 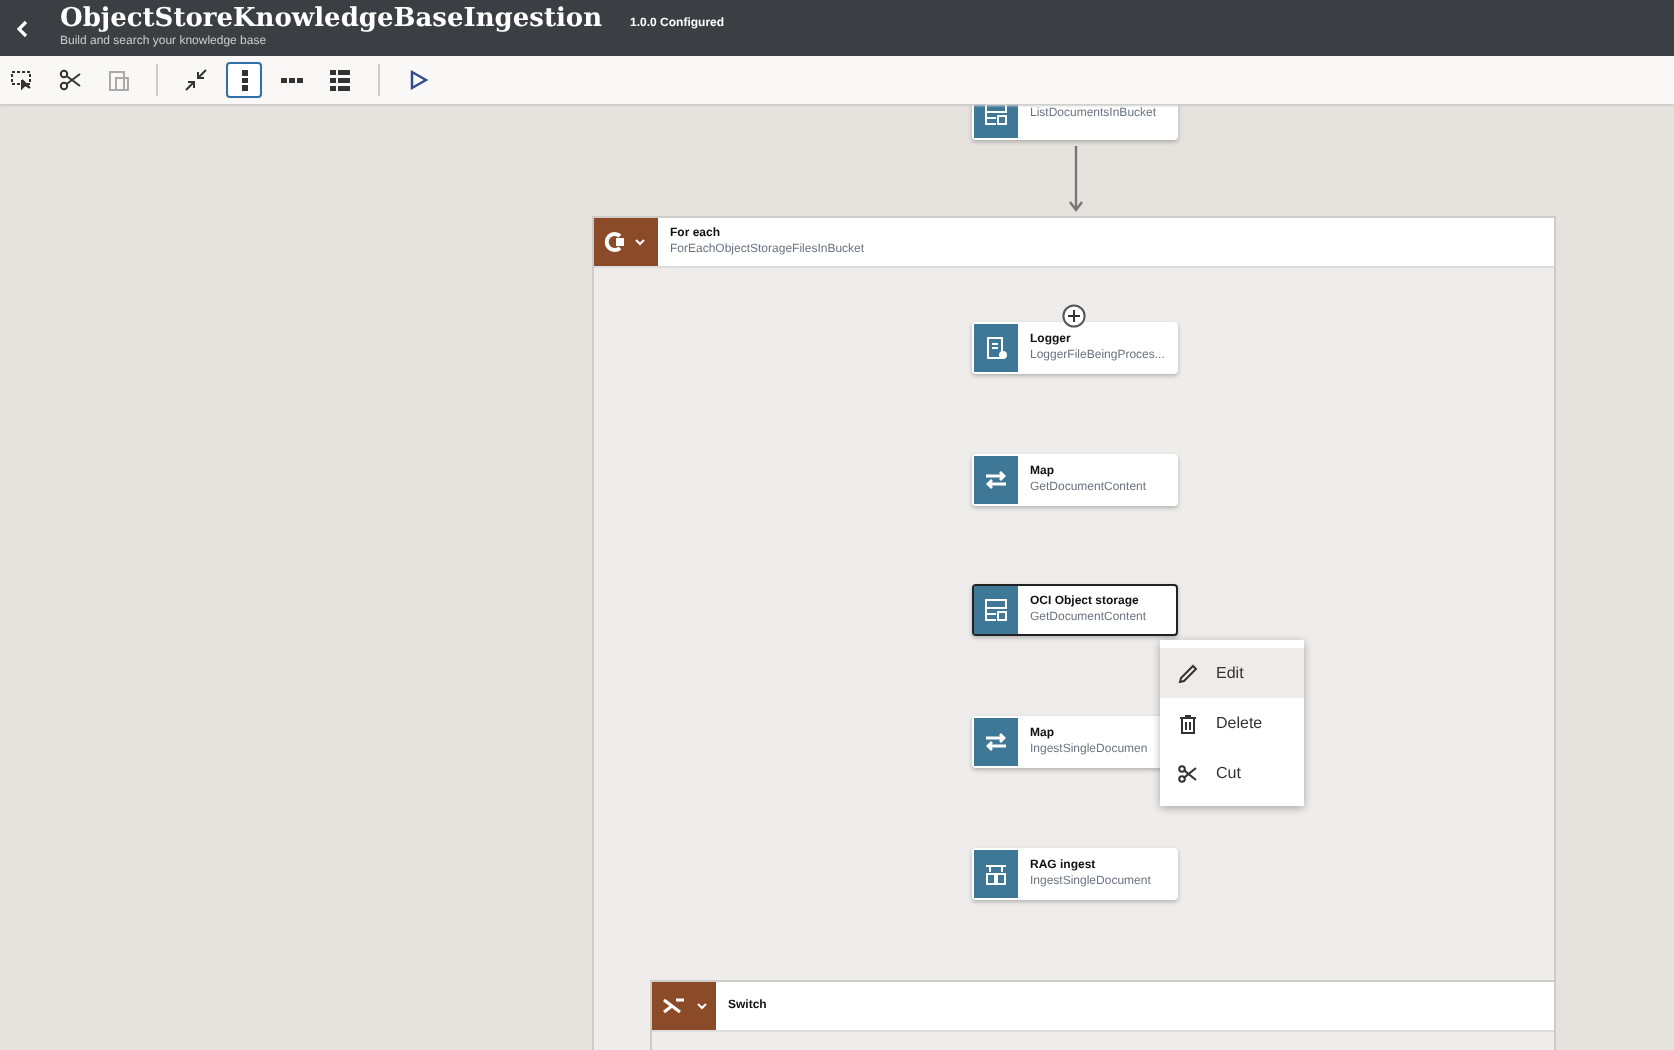 I want to click on collapse-icon, so click(x=196, y=80).